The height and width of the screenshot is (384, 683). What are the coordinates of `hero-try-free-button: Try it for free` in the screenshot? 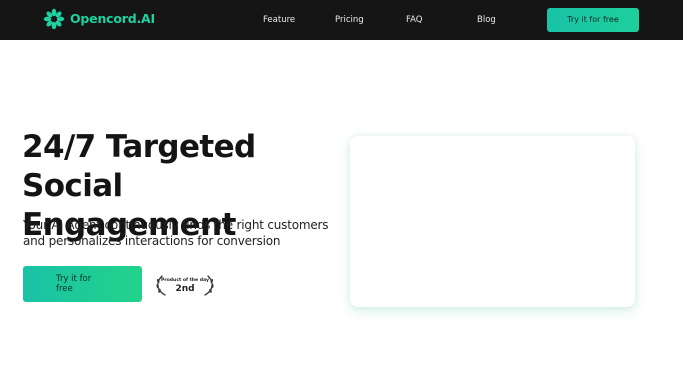 It's located at (82, 284).